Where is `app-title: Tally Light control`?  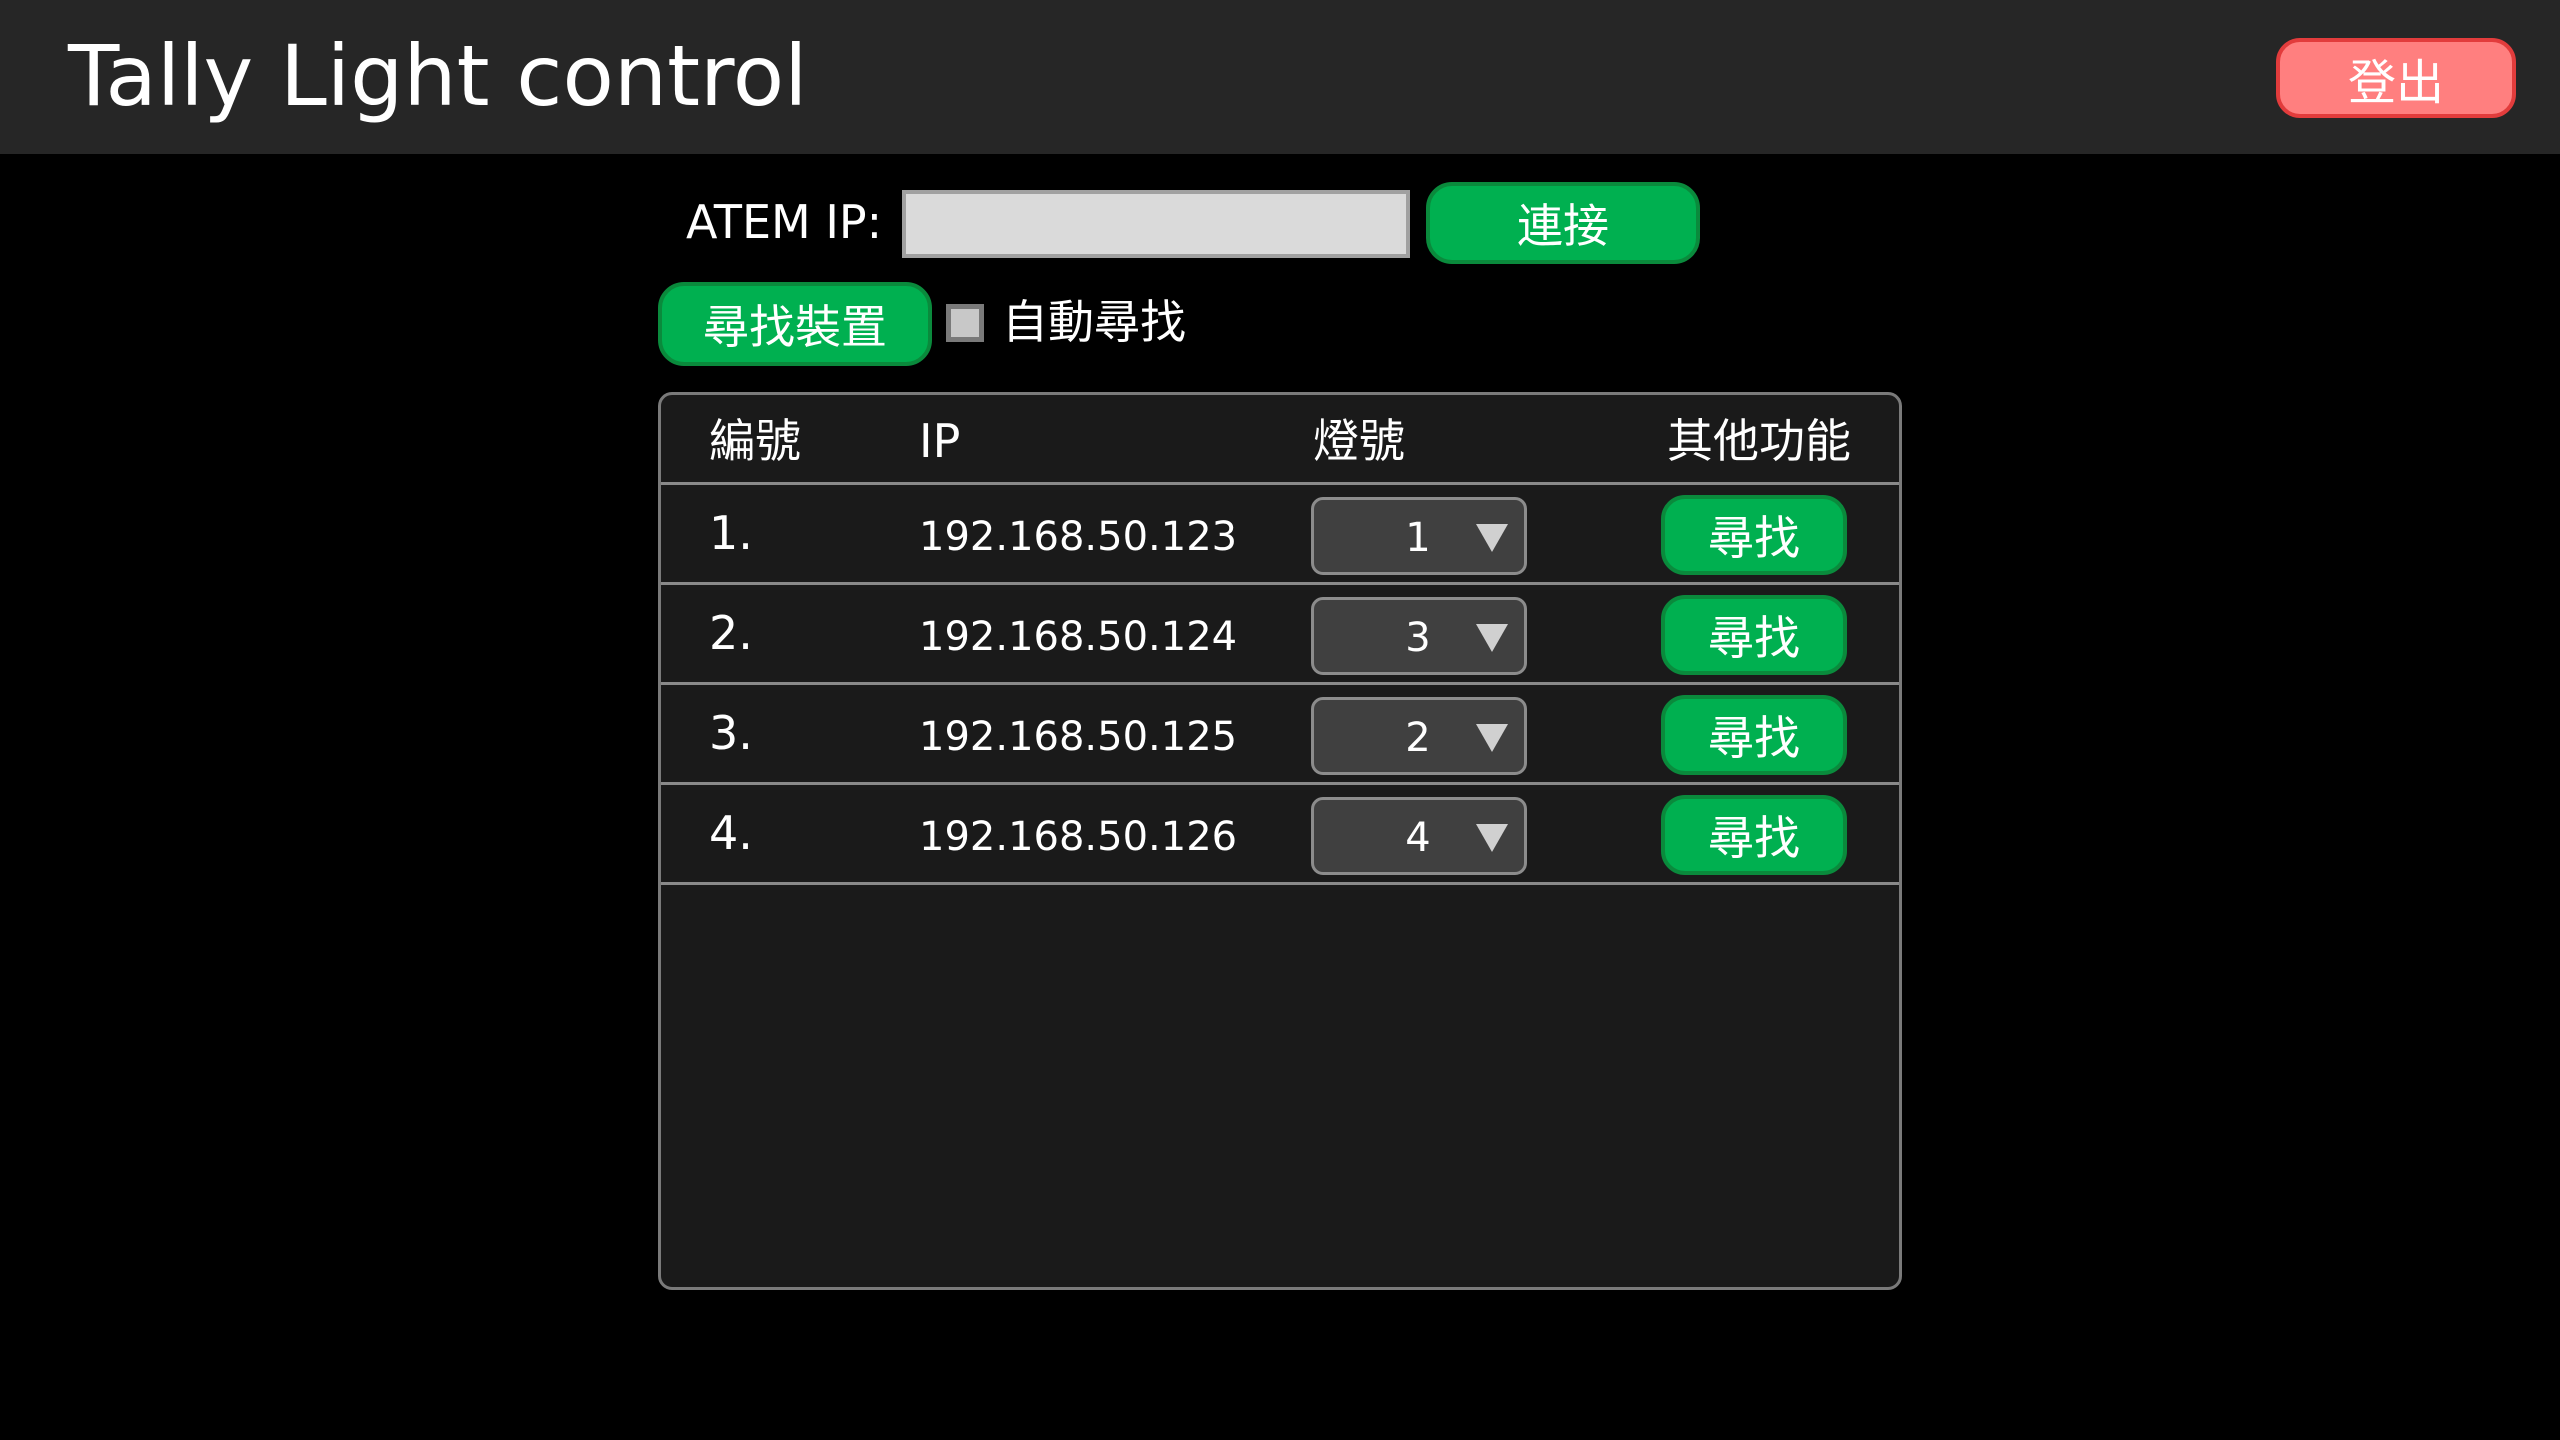
app-title: Tally Light control is located at coordinates (438, 76).